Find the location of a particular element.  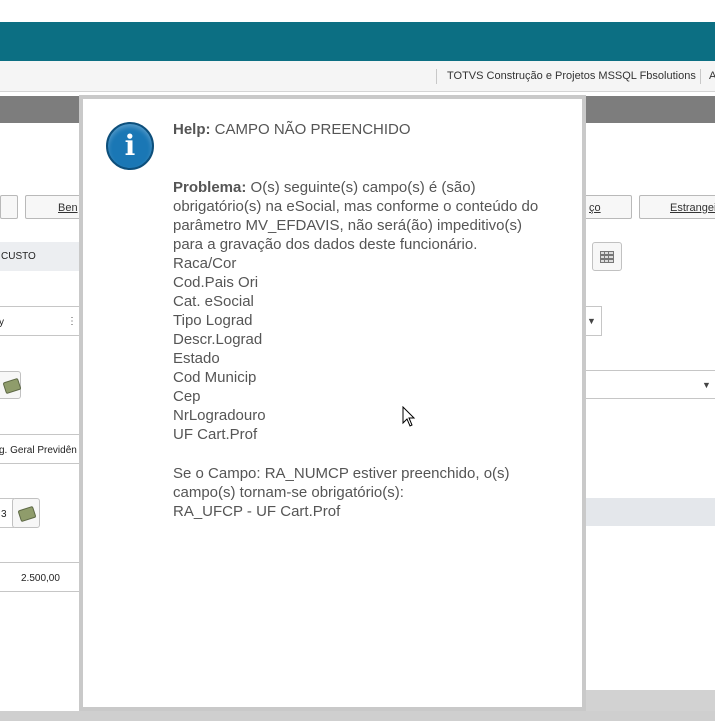

social-security-regime-field: g. Geral Previdên is located at coordinates (41, 449).